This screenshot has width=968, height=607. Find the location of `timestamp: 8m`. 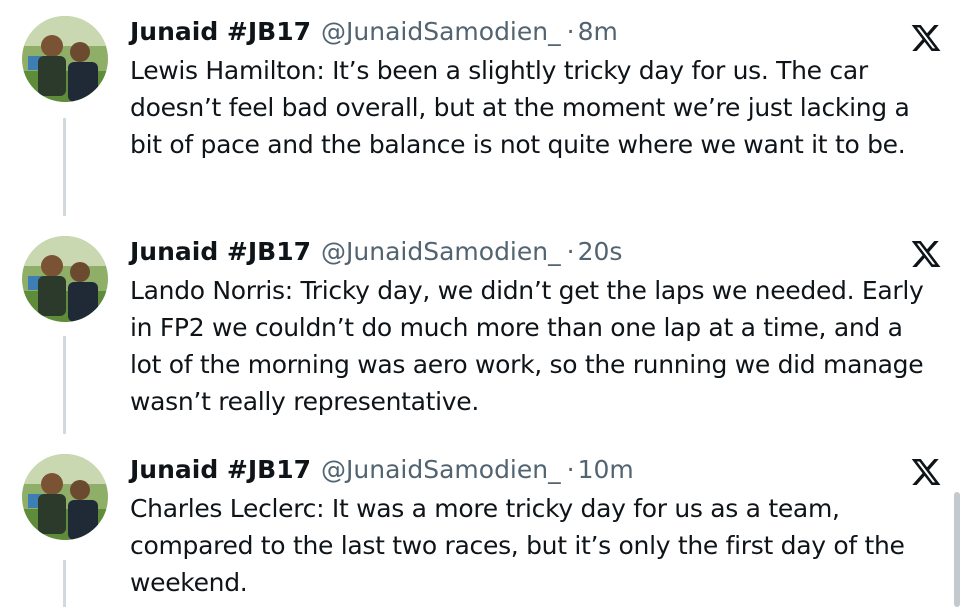

timestamp: 8m is located at coordinates (598, 32).